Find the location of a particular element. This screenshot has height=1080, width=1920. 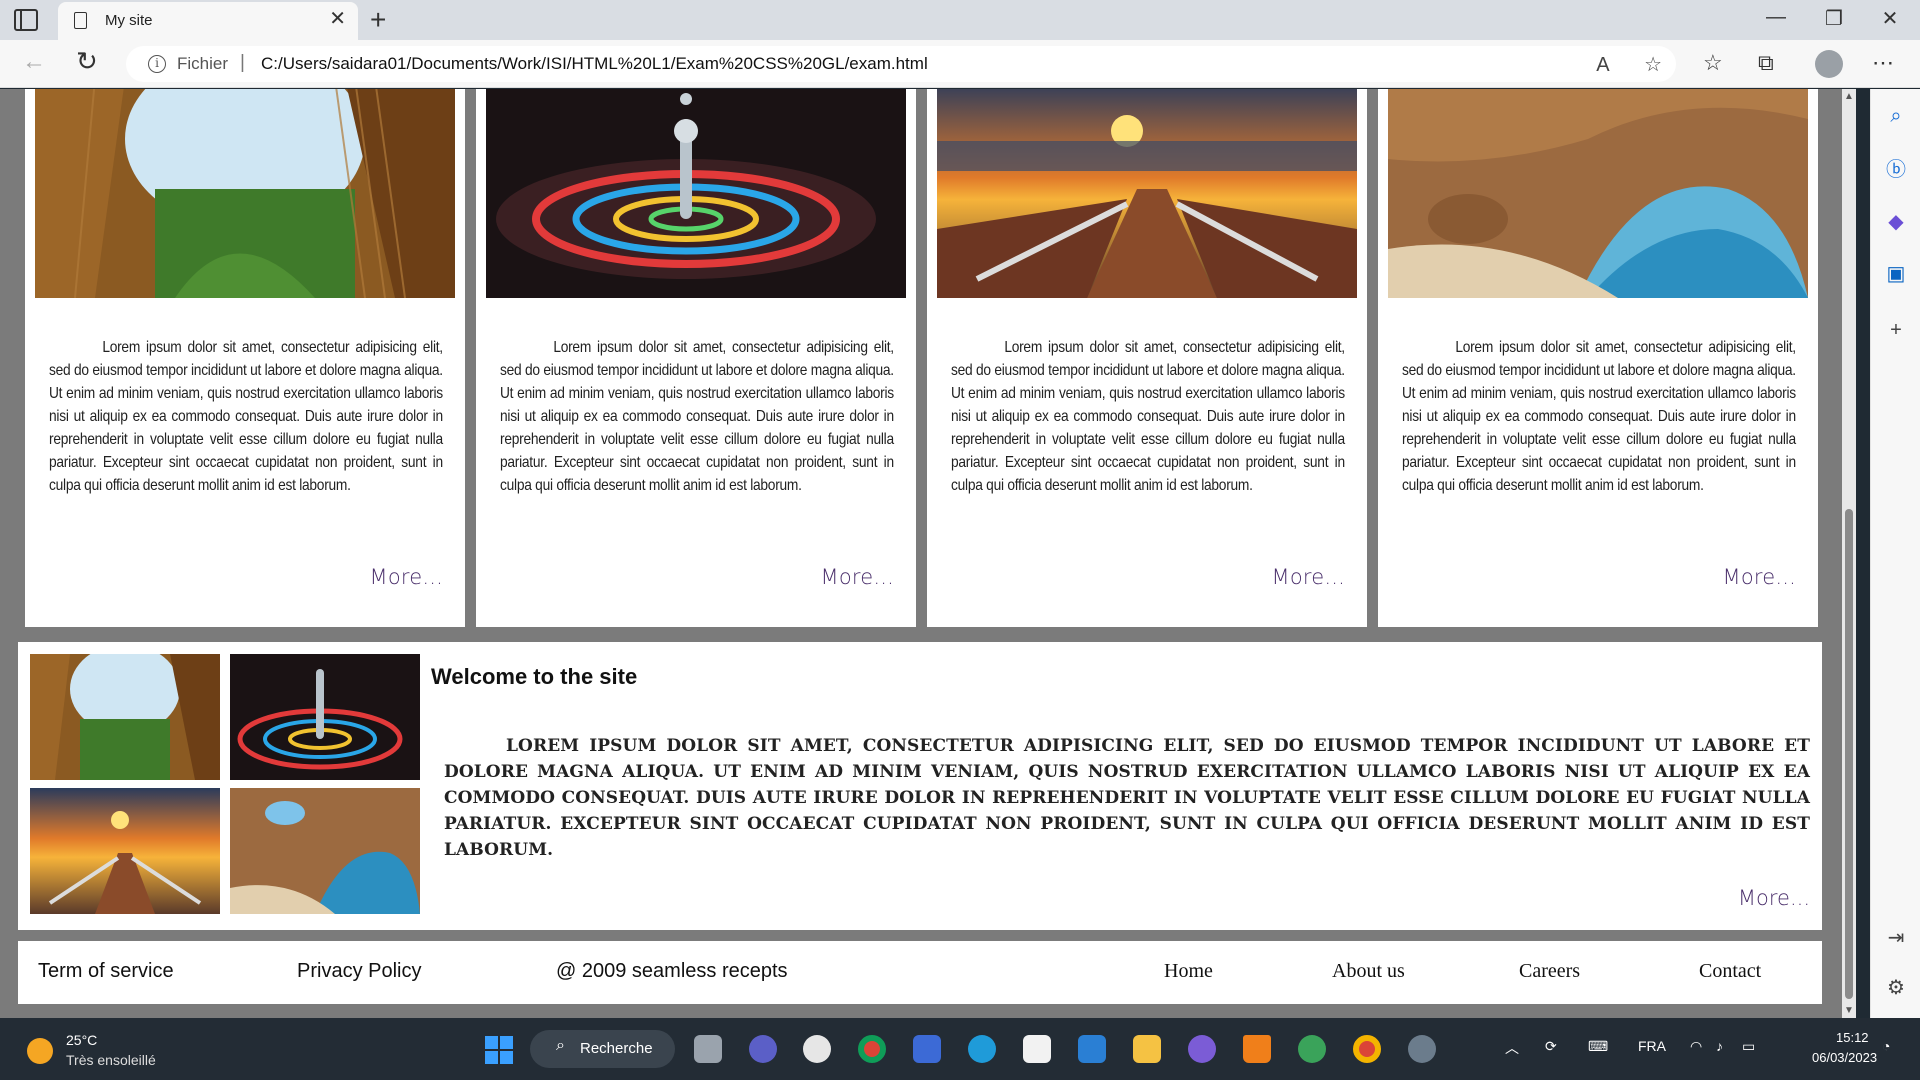

footer-link-terms: Term of service is located at coordinates (106, 971).